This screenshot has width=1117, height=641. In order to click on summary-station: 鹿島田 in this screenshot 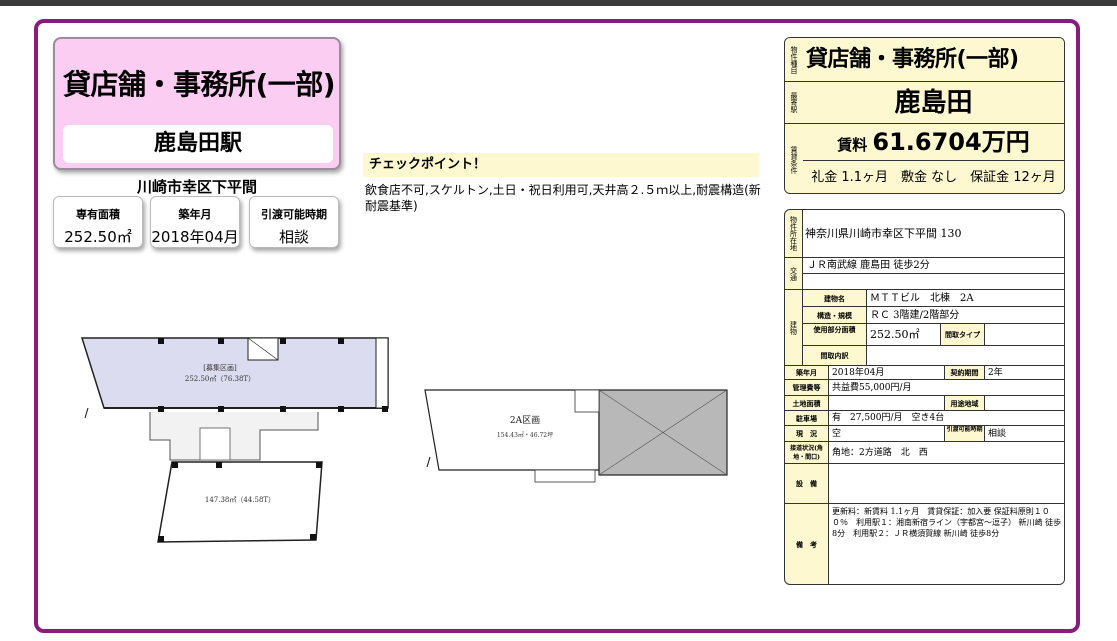, I will do `click(933, 103)`.